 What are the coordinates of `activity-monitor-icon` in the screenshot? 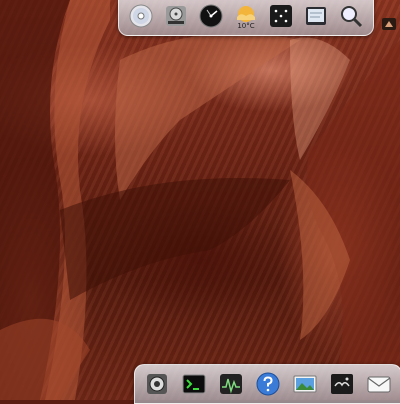 It's located at (231, 384).